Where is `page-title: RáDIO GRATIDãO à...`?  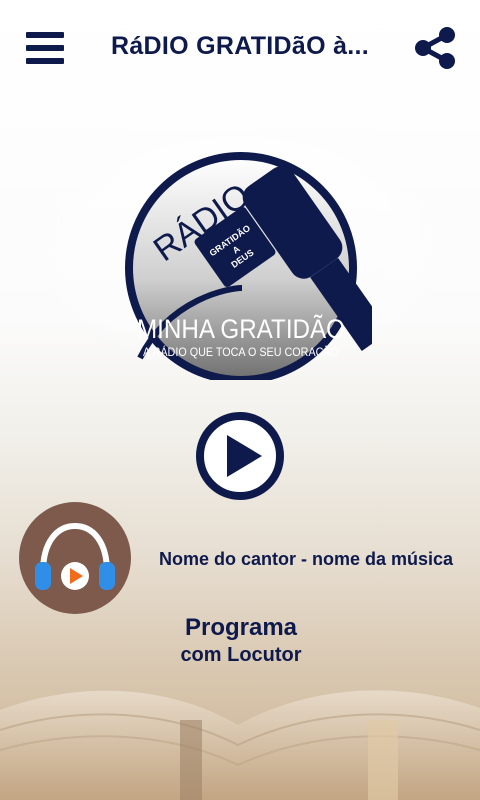
page-title: RáDIO GRATIDãO à... is located at coordinates (240, 46).